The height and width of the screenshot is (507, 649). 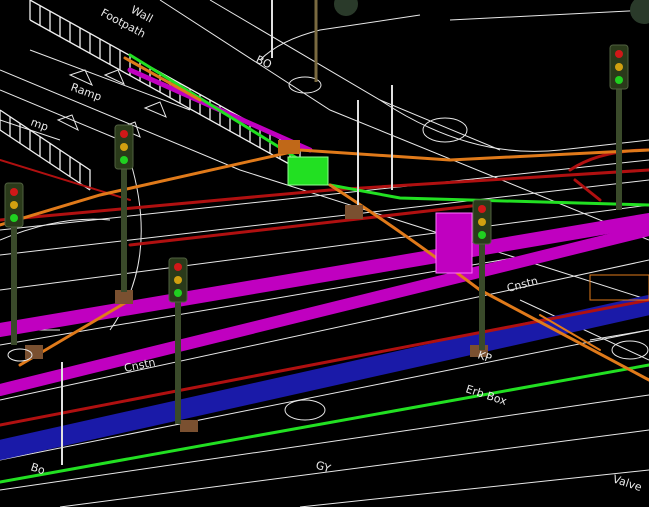 I want to click on magenta-cabinet, so click(x=454, y=243).